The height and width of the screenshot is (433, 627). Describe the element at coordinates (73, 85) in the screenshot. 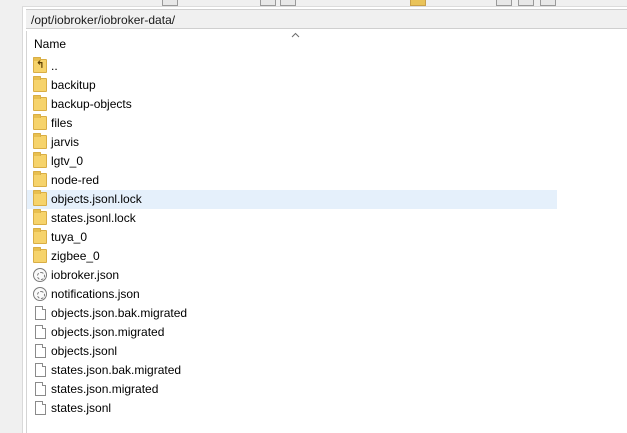

I see `file-name: backitup` at that location.